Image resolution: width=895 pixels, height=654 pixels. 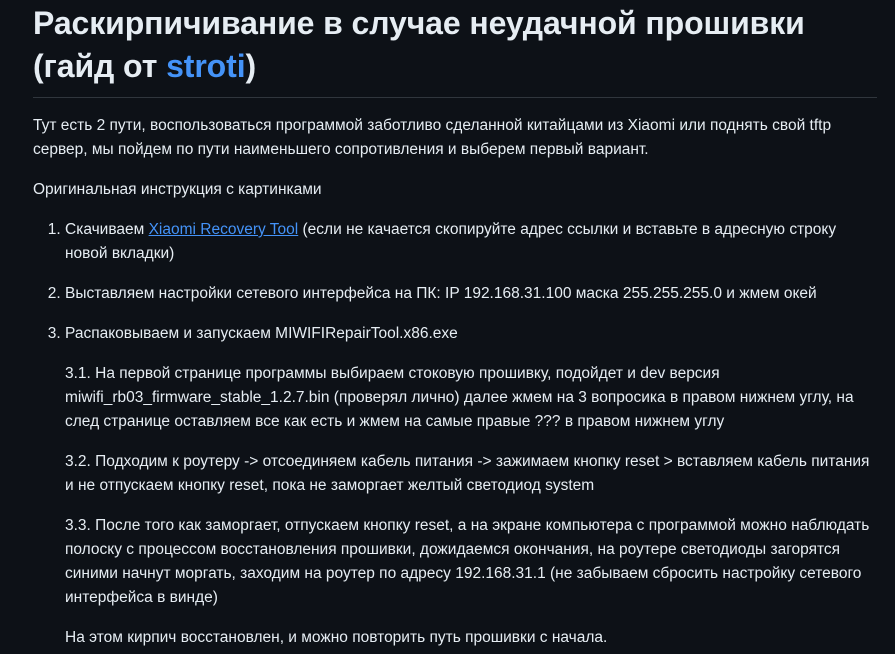 I want to click on step-1-prefix: Скачиваем, so click(x=107, y=229).